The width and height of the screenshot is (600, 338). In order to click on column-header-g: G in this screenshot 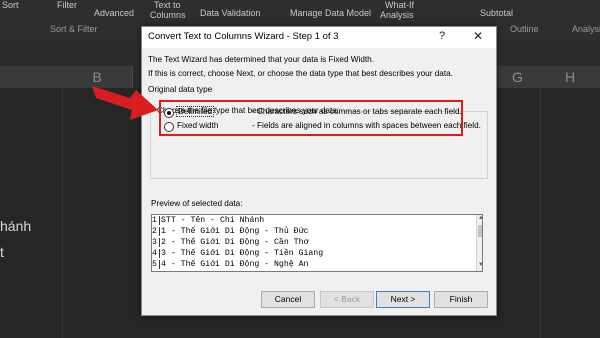, I will do `click(518, 77)`.